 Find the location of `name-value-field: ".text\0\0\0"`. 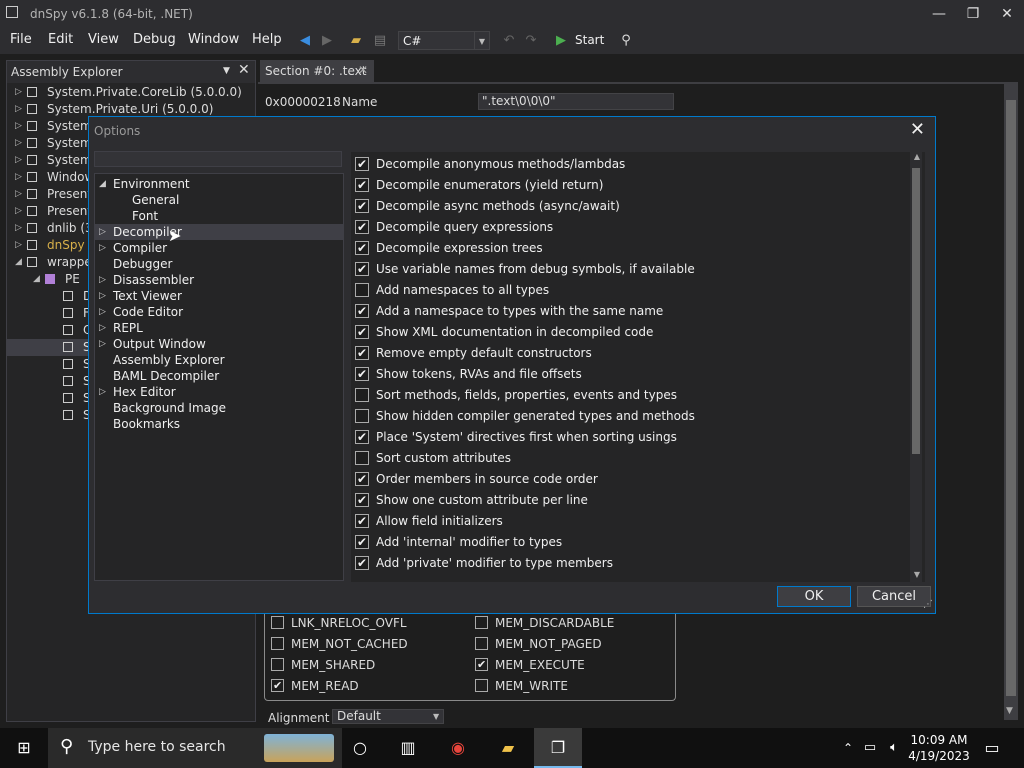

name-value-field: ".text\0\0\0" is located at coordinates (576, 101).